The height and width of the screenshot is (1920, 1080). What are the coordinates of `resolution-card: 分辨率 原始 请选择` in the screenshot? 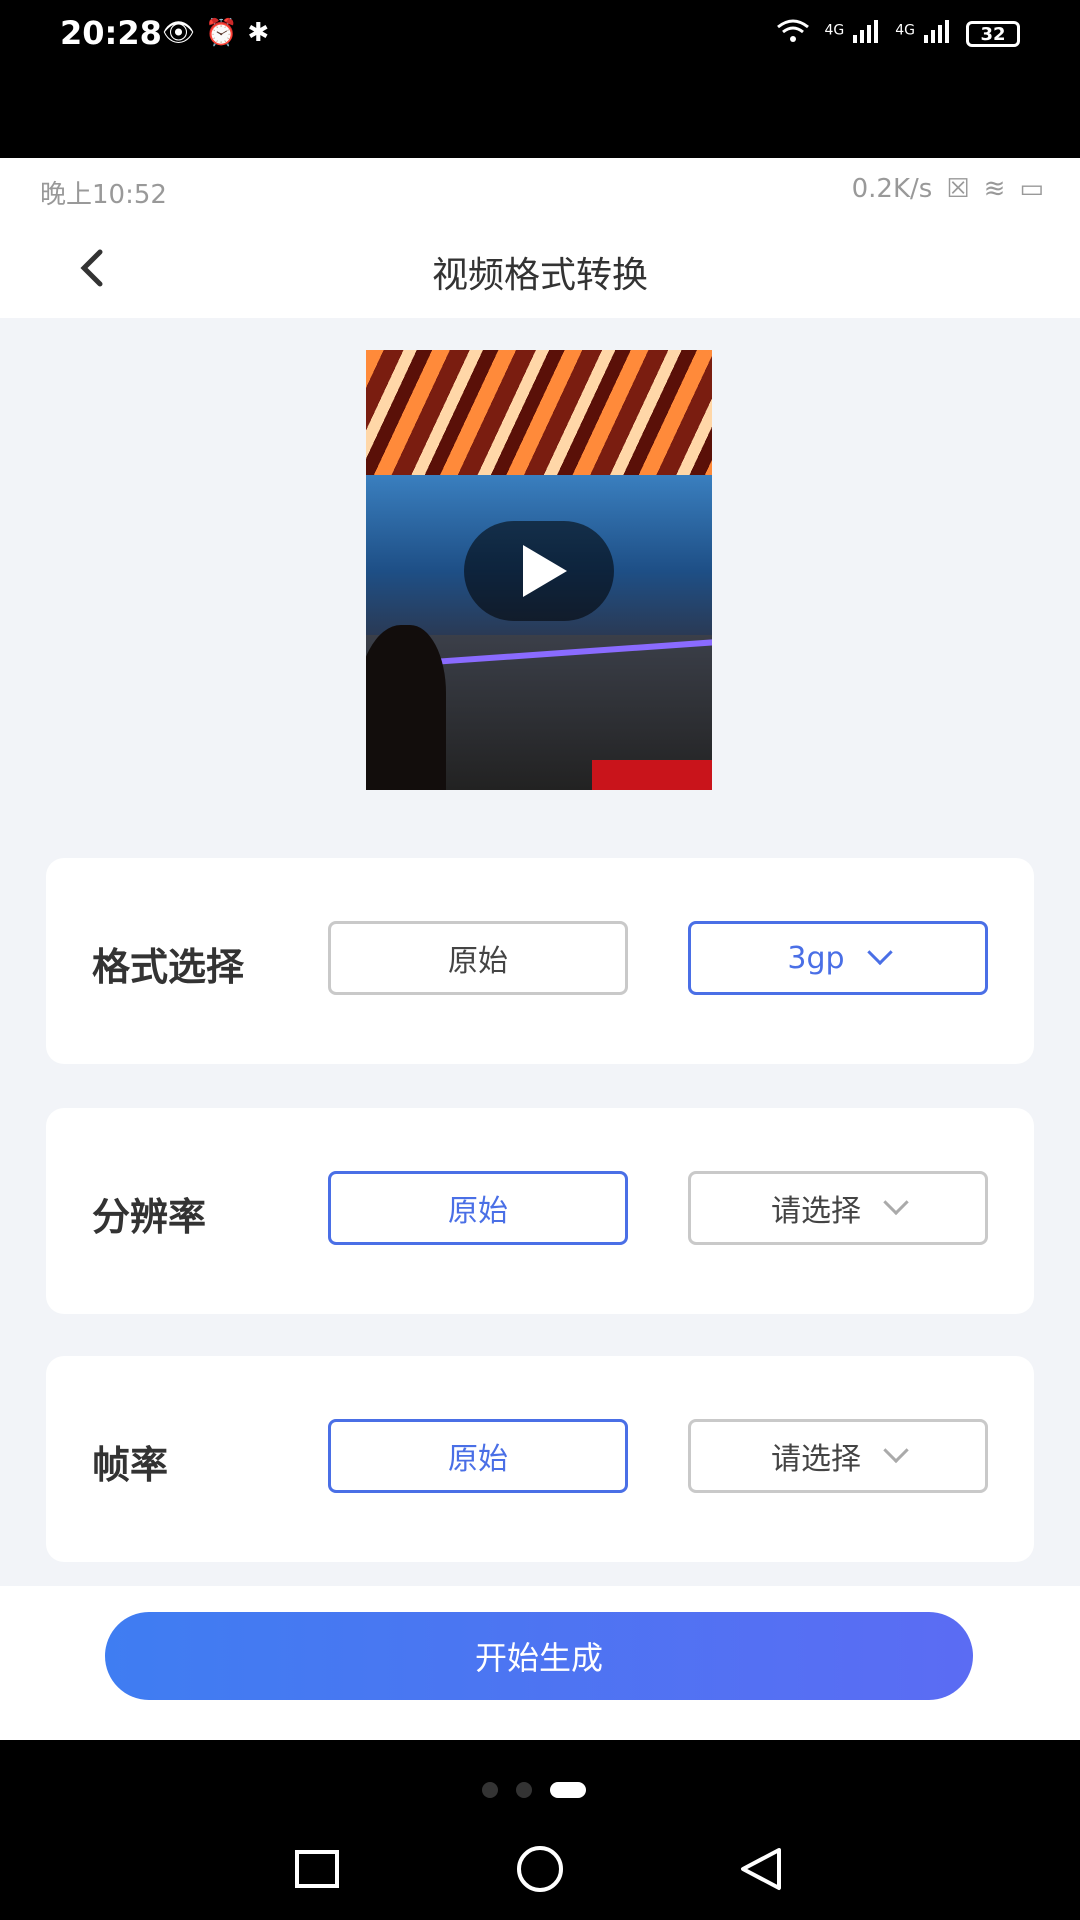 It's located at (540, 1211).